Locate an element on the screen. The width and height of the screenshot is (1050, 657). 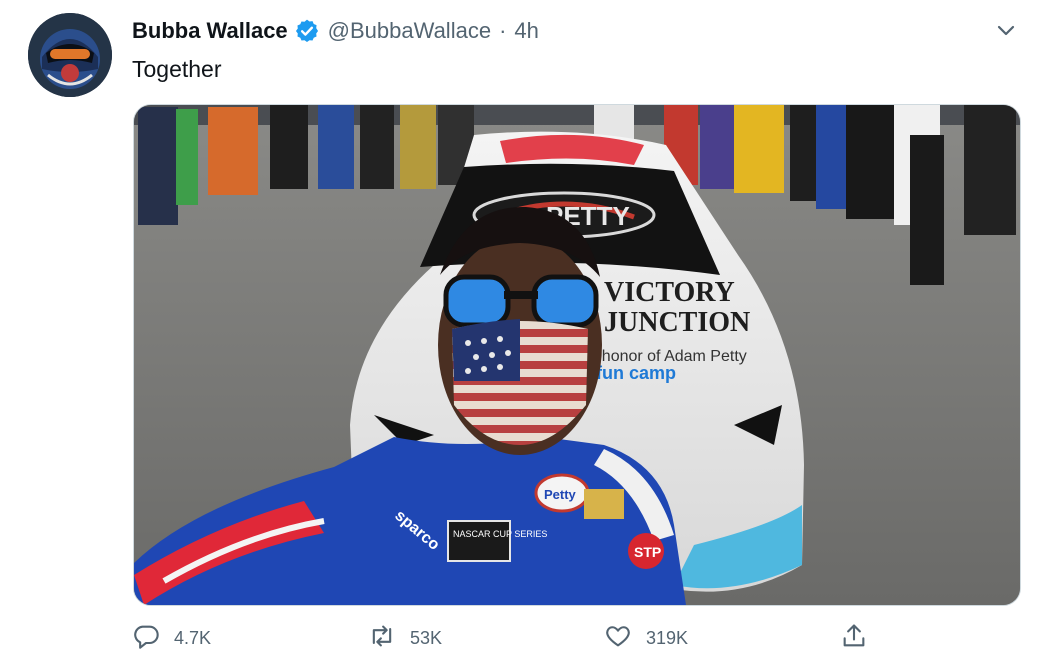
retweet-icon is located at coordinates (382, 638).